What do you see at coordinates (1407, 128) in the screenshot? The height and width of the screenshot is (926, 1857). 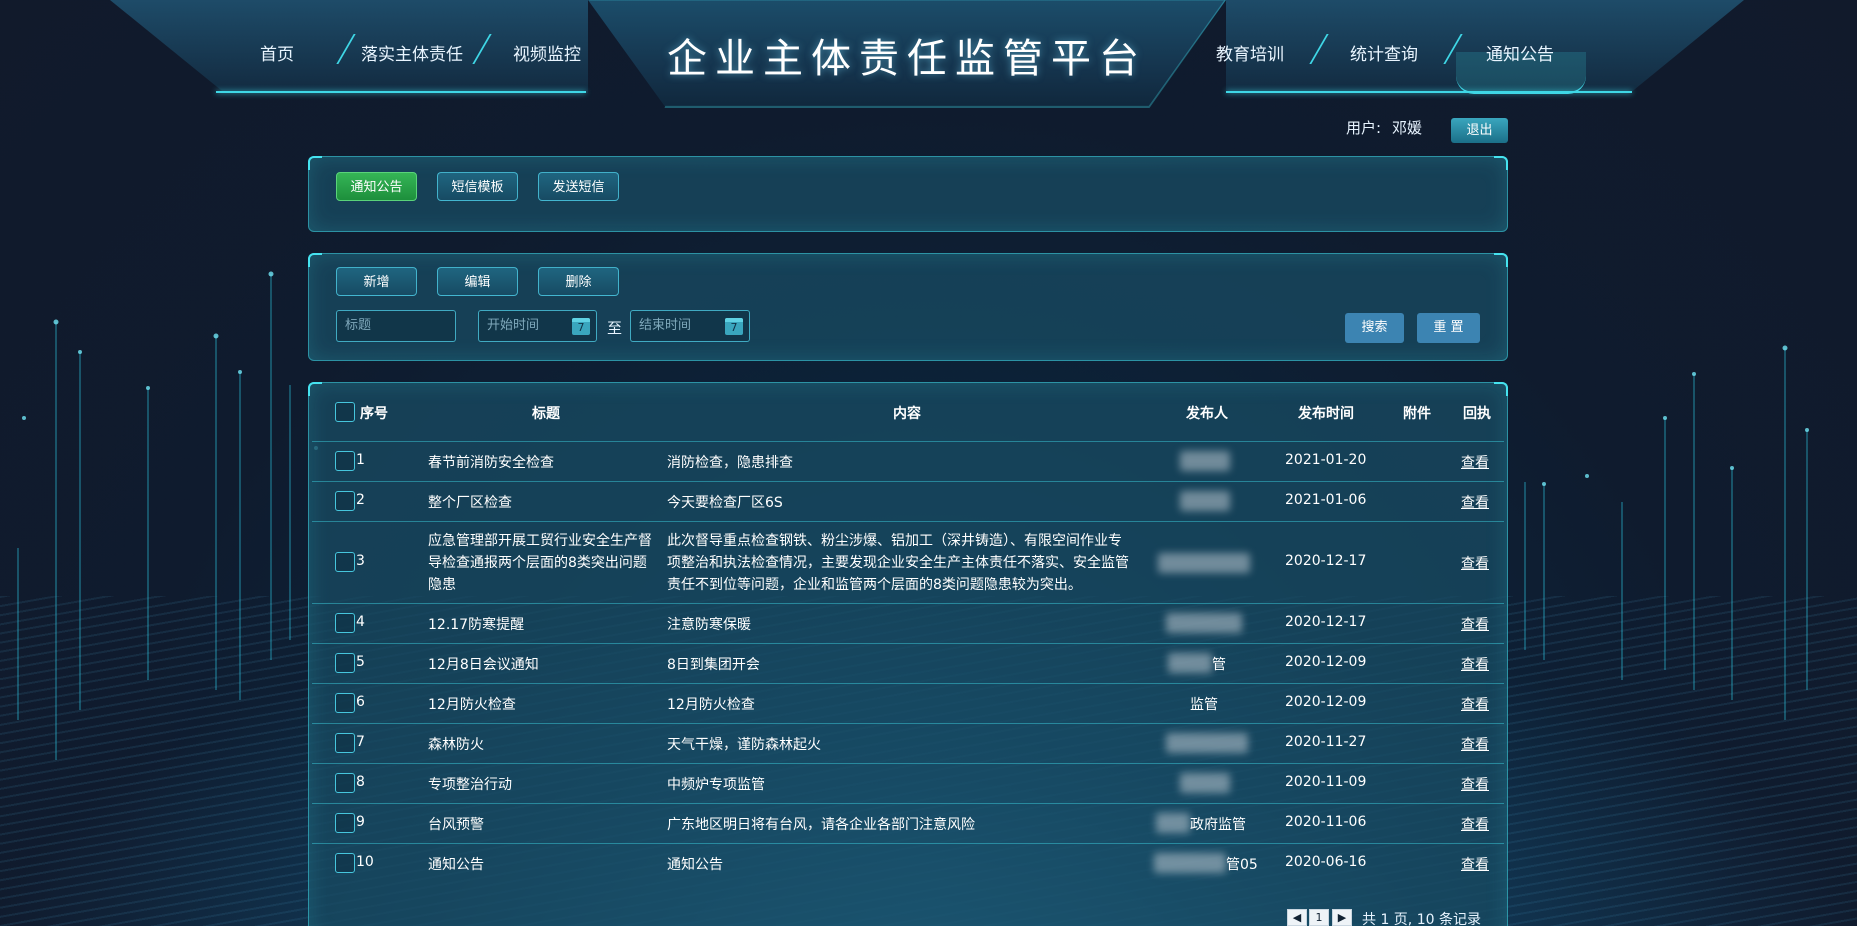 I see `user-name: 邓媛` at bounding box center [1407, 128].